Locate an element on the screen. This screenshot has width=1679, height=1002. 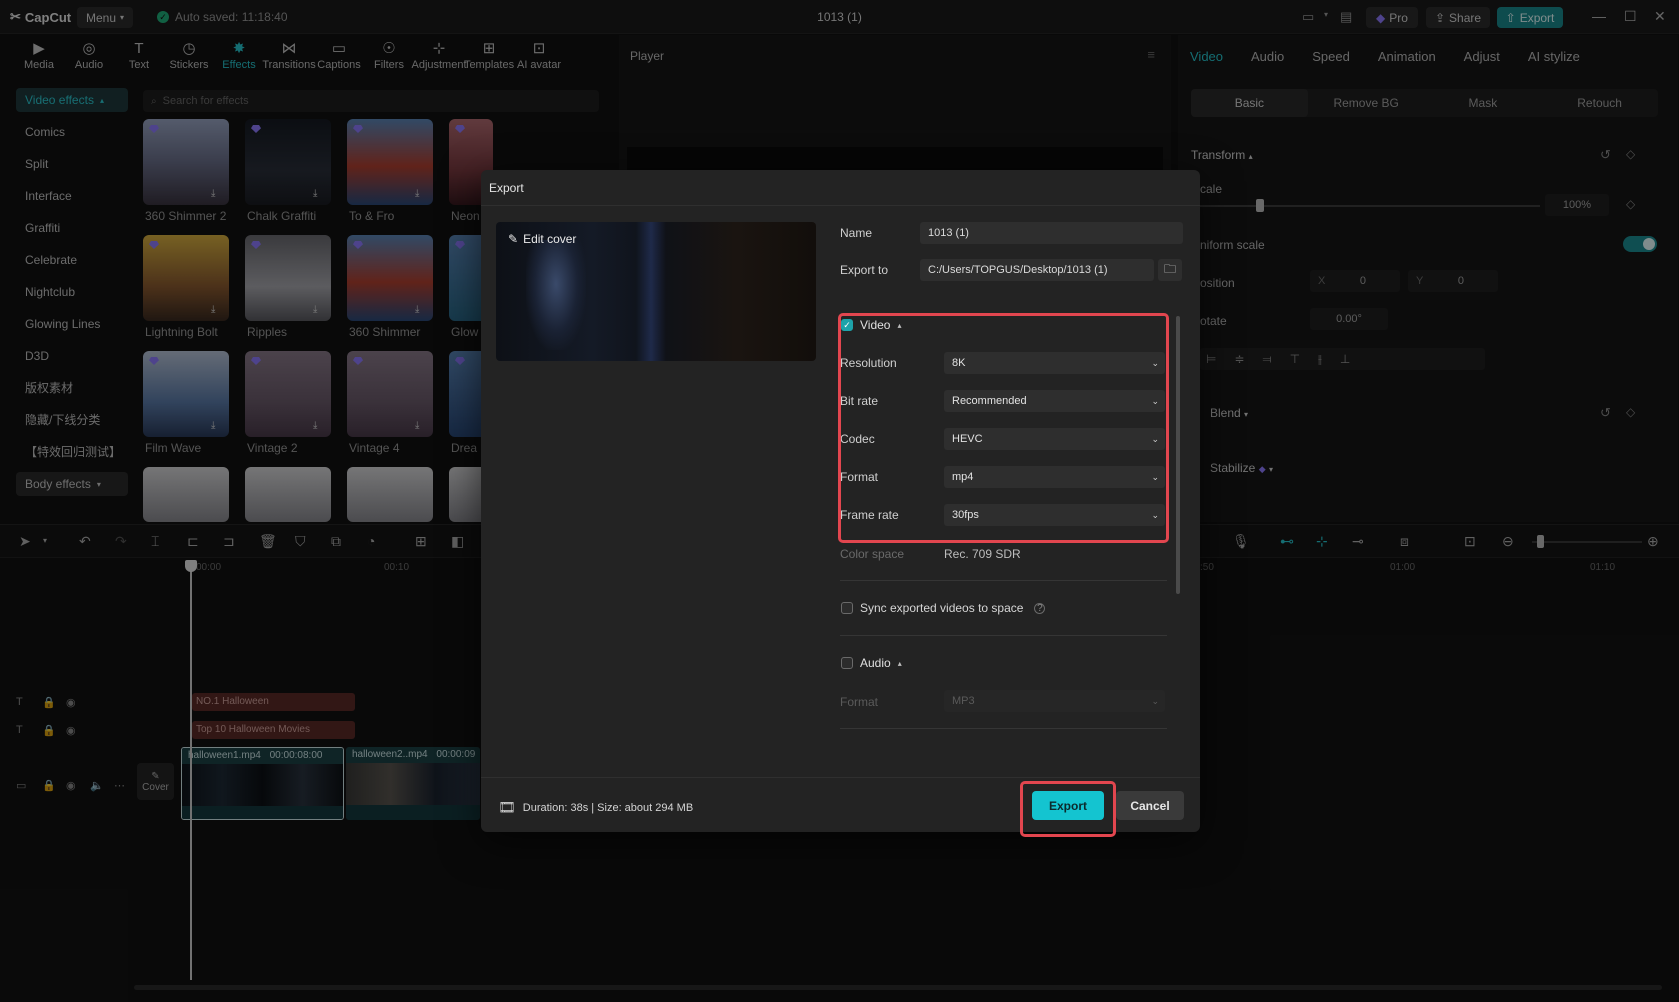
resolution-label: Resolution is located at coordinates (868, 363).